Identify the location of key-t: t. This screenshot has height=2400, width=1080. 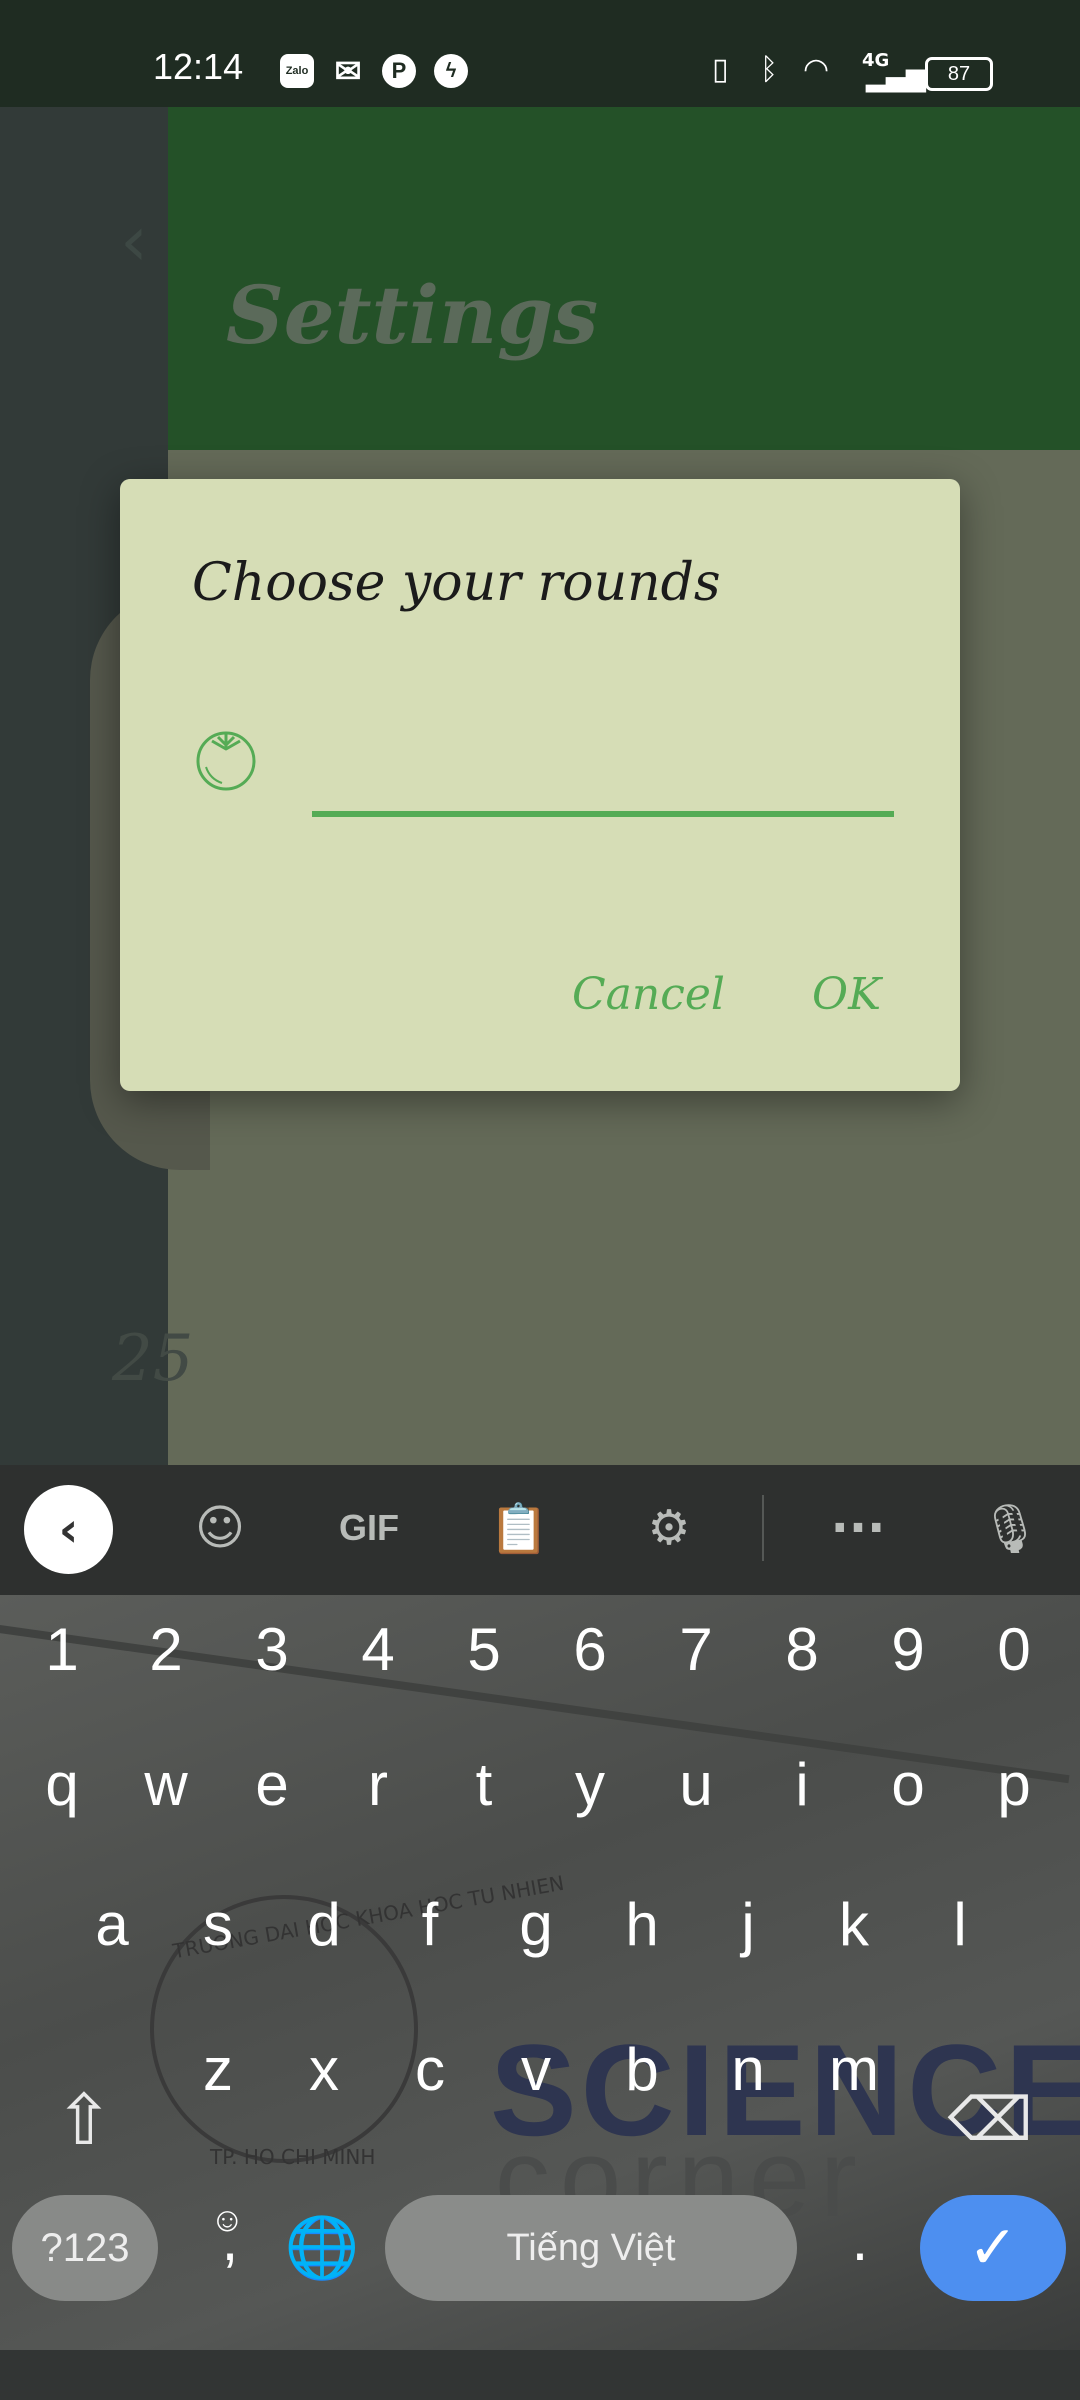
(484, 1785).